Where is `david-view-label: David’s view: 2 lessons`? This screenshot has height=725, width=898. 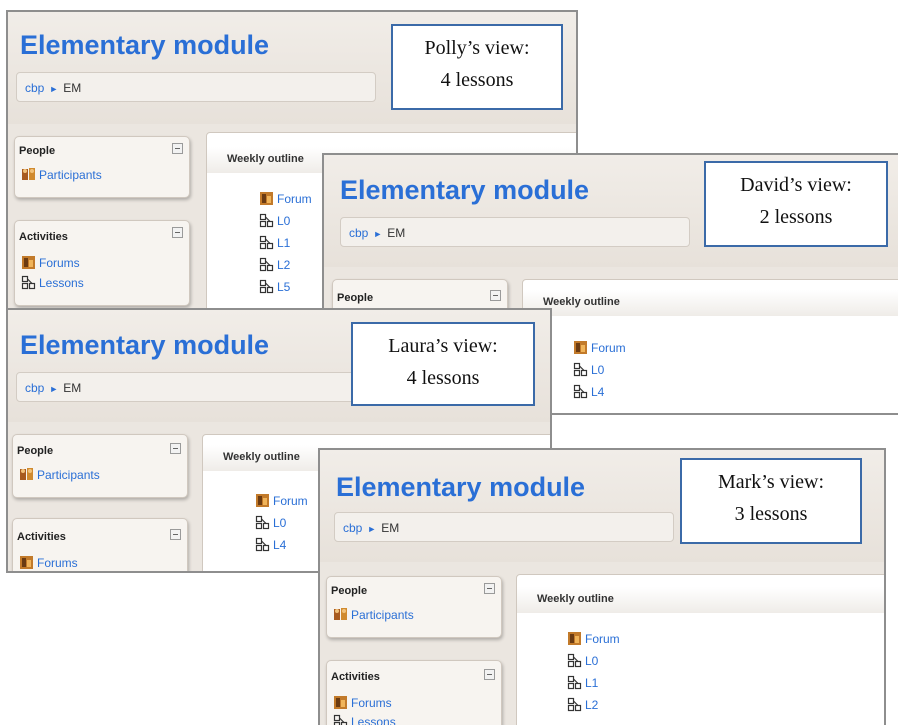
david-view-label: David’s view: 2 lessons is located at coordinates (796, 204).